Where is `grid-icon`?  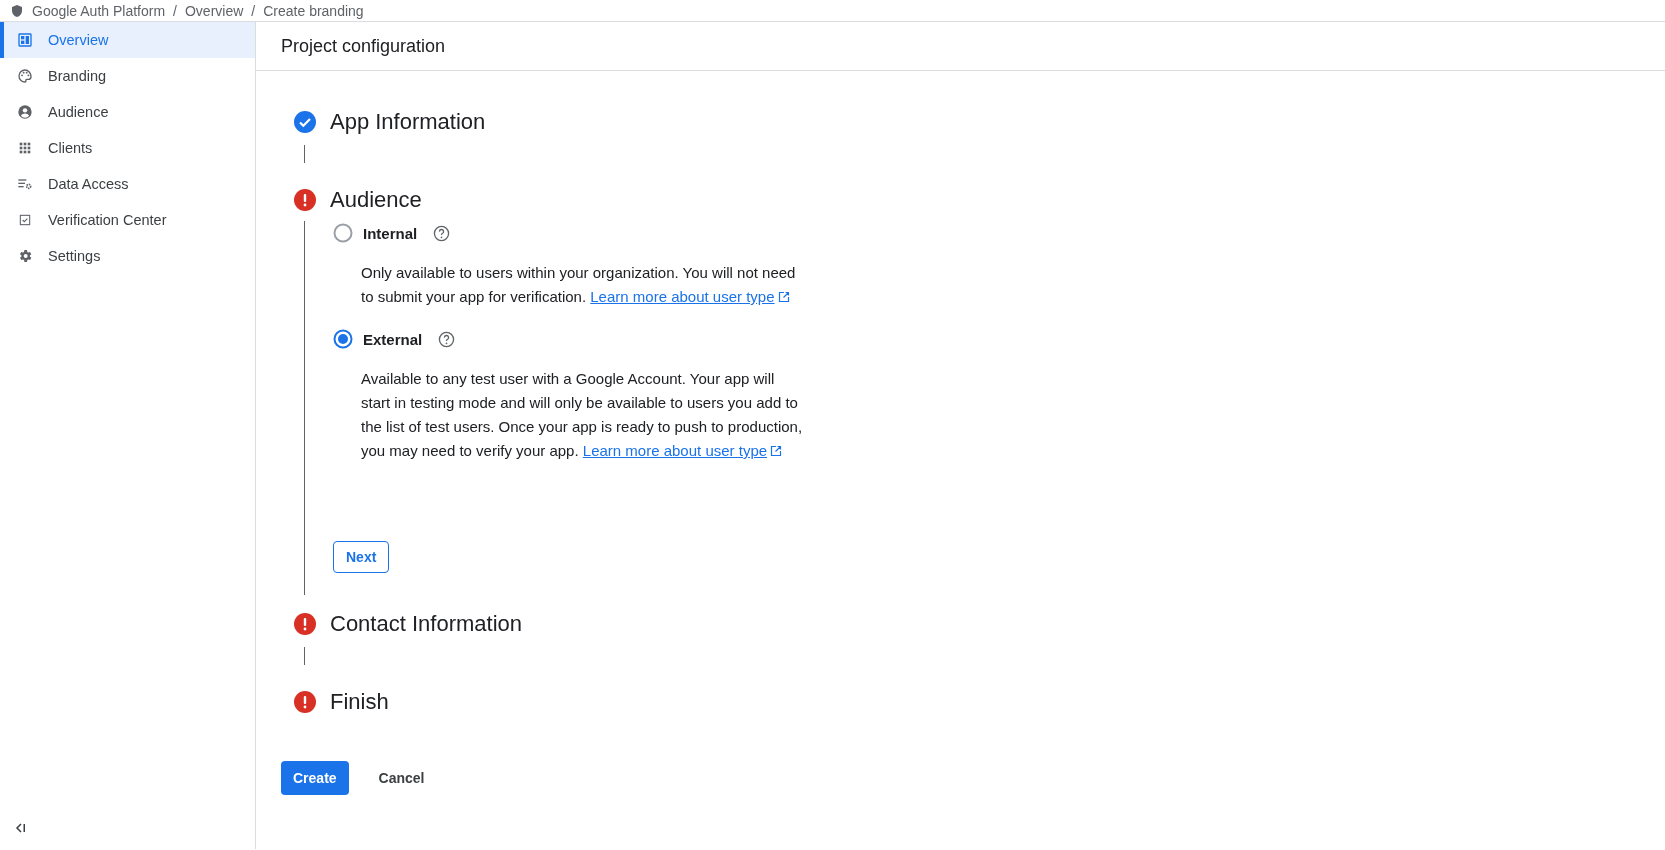
grid-icon is located at coordinates (25, 148).